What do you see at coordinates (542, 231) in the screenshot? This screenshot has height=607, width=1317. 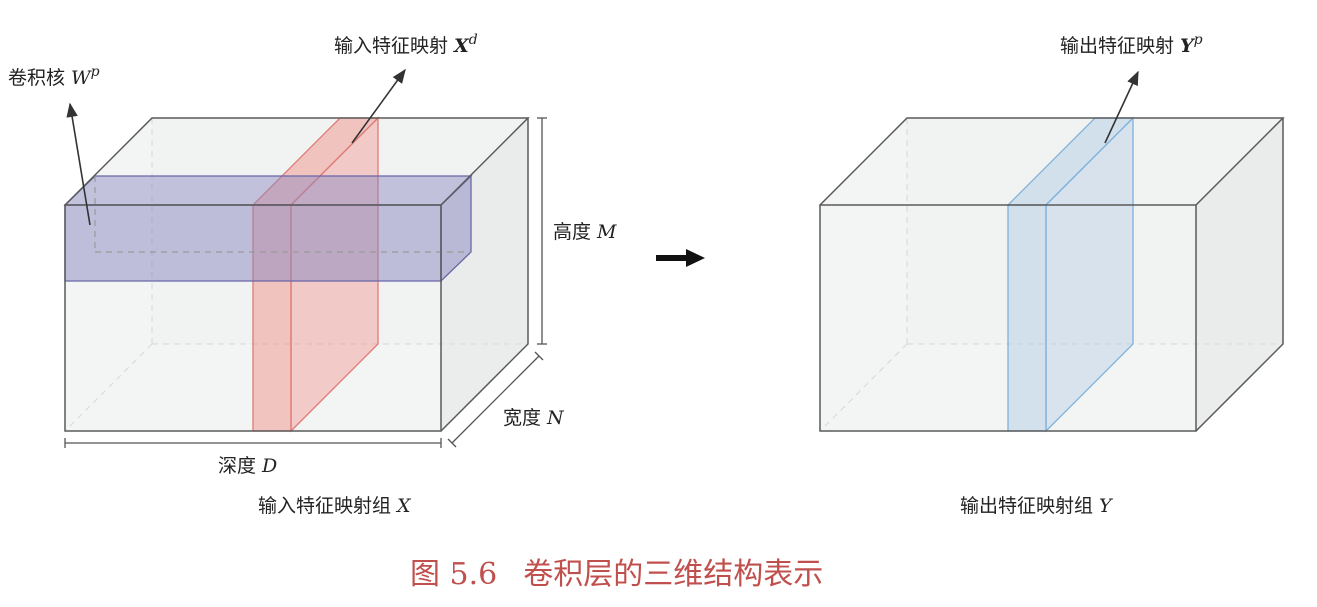 I see `height-dimension` at bounding box center [542, 231].